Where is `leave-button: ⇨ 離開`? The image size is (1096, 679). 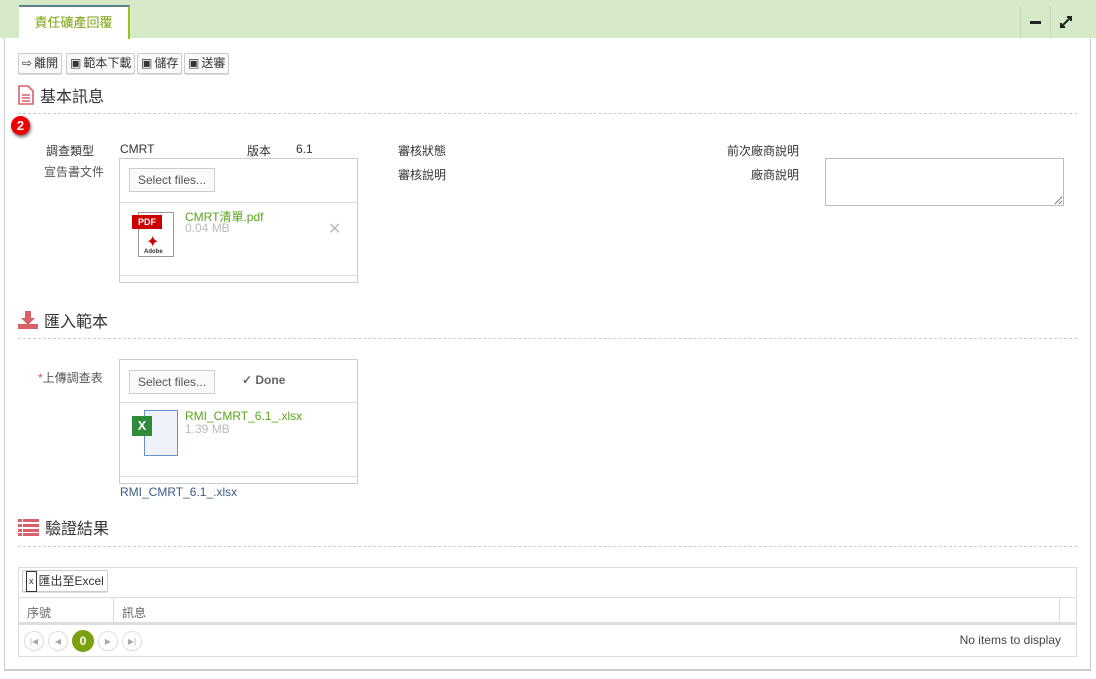
leave-button: ⇨ 離開 is located at coordinates (40, 63).